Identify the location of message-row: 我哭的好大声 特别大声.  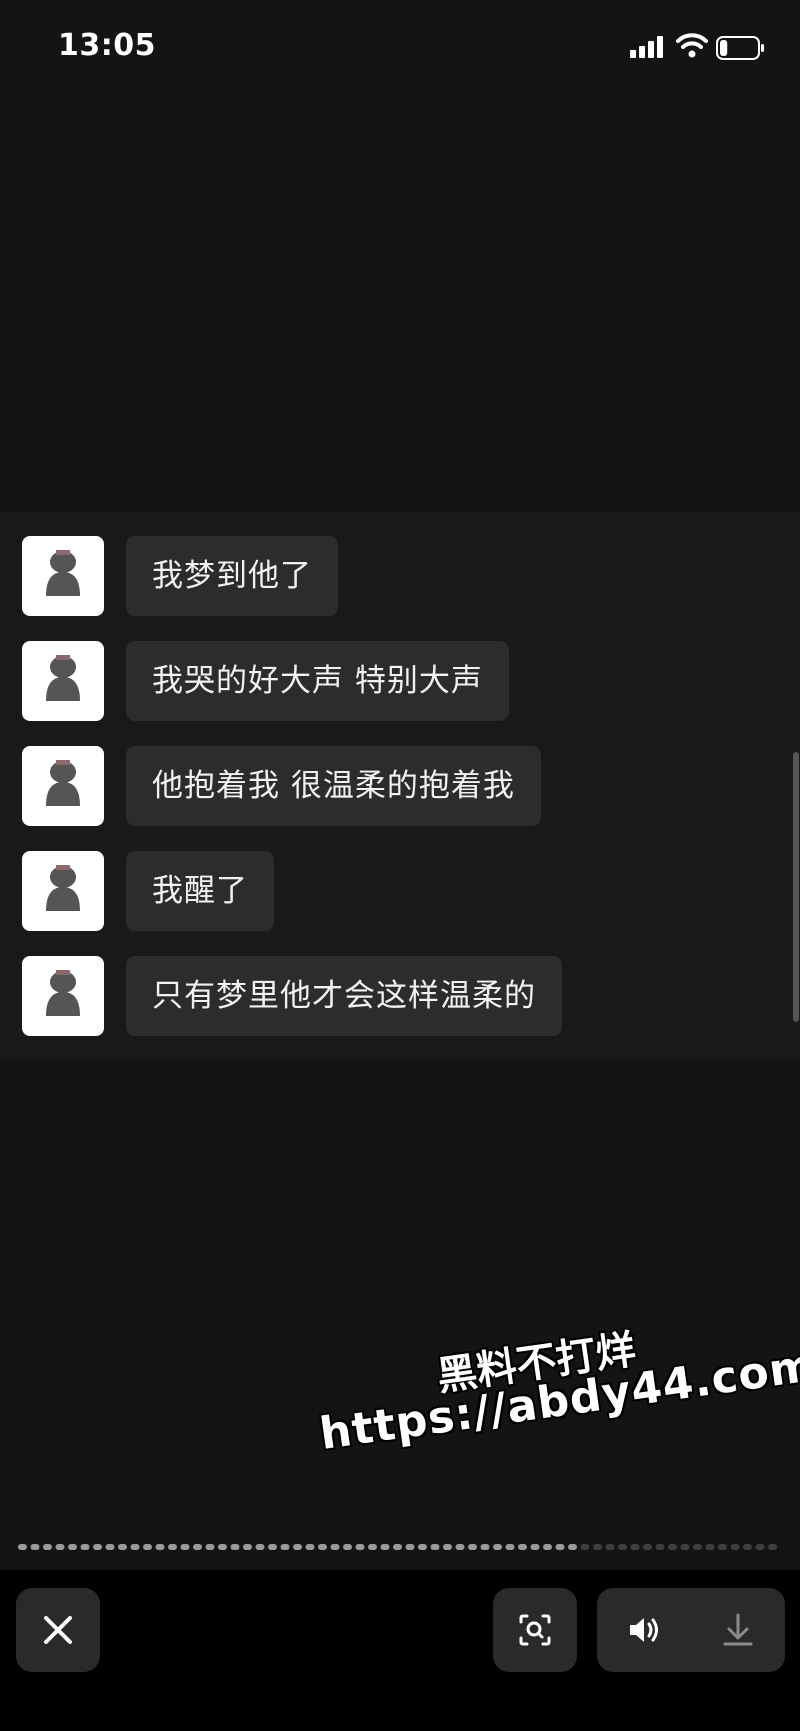
(400, 682).